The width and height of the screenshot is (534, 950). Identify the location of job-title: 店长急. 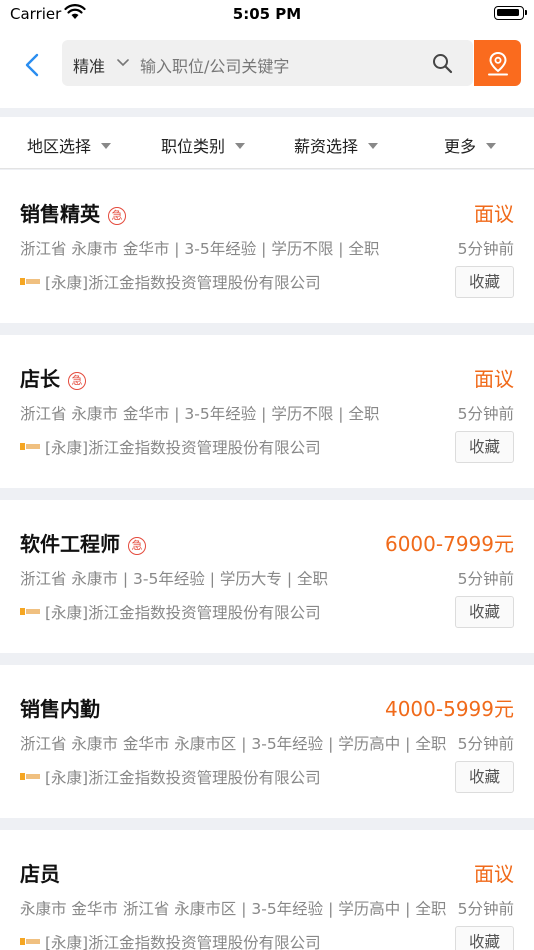
(53, 377).